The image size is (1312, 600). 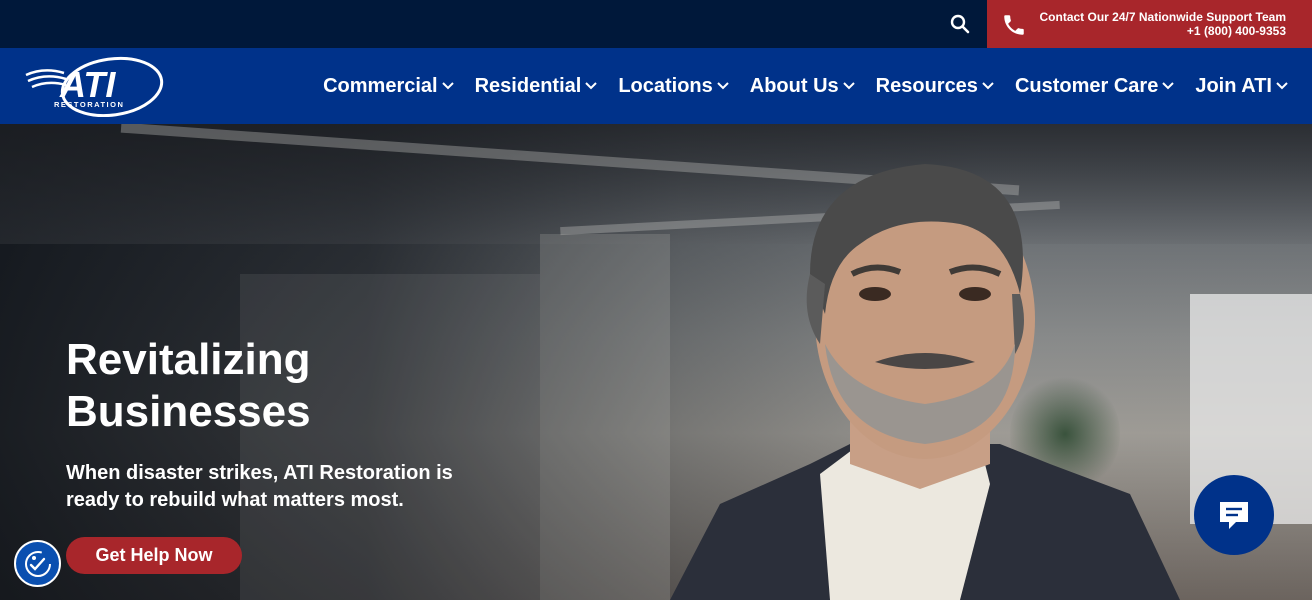 I want to click on nav-item-label: Join ATI, so click(x=1233, y=85).